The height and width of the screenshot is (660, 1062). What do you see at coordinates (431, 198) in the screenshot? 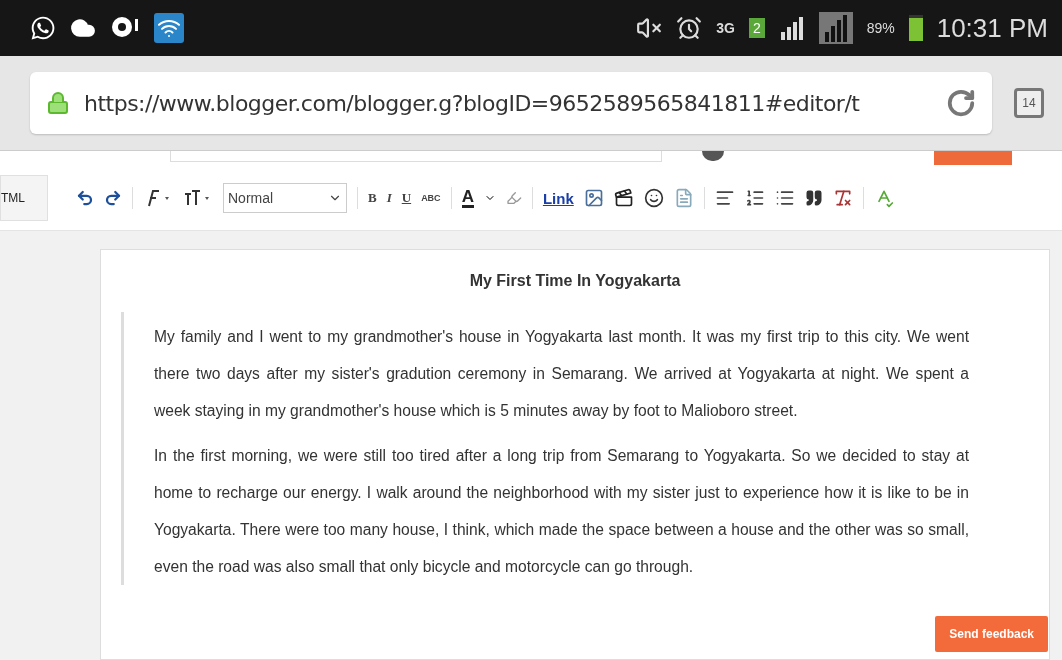
I see `strikethrough-button: ABC` at bounding box center [431, 198].